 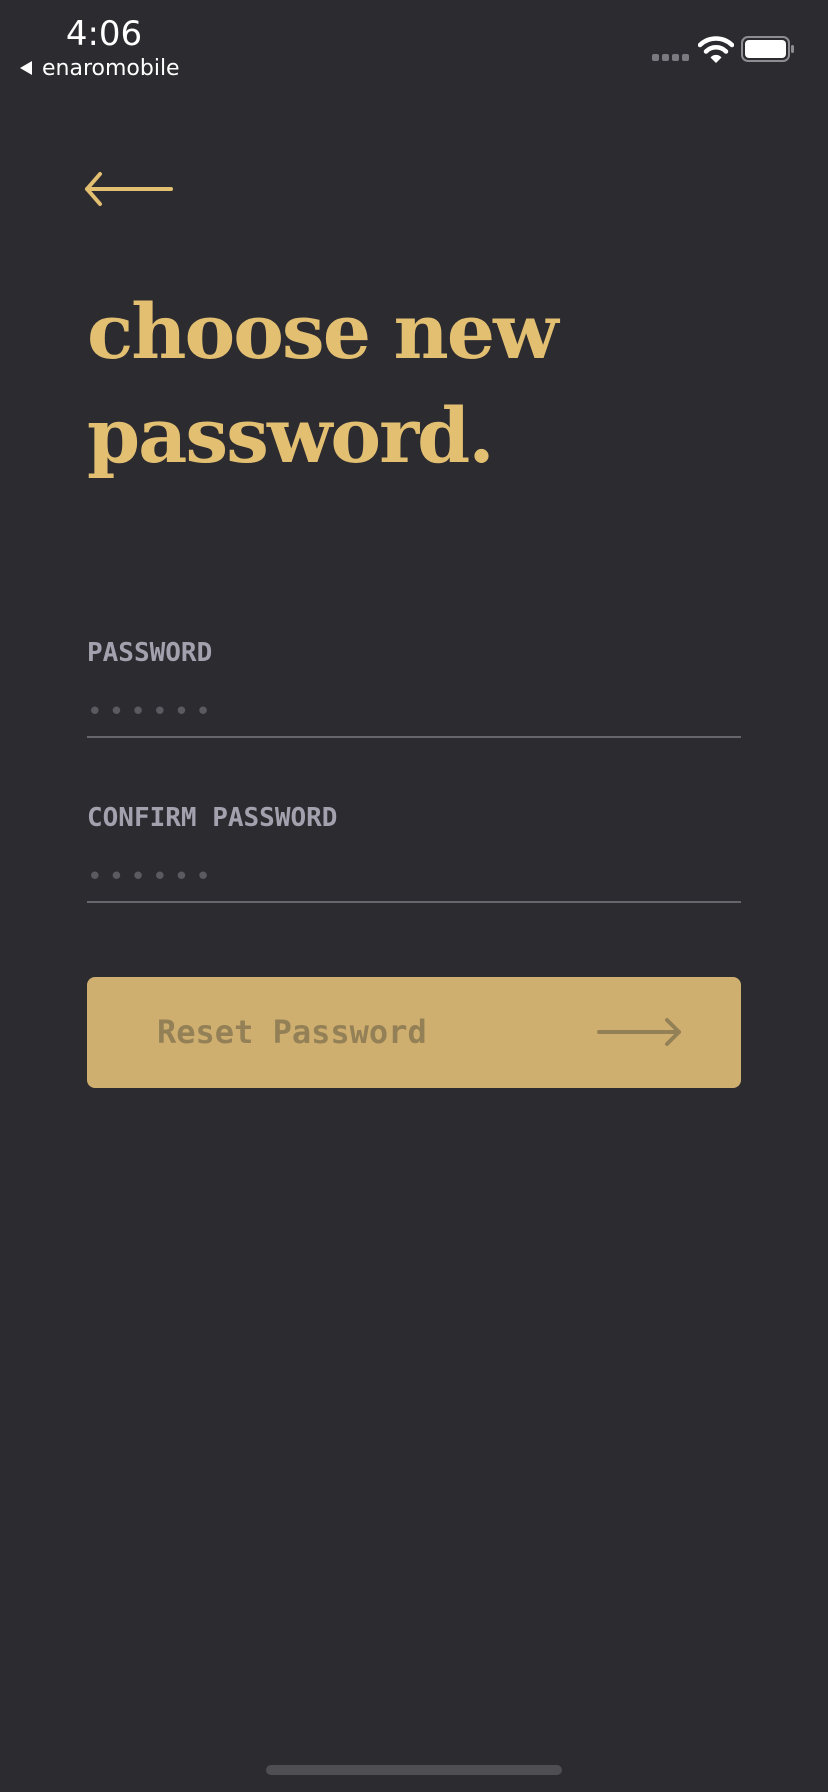 I want to click on arrow-left-icon, so click(x=129, y=190).